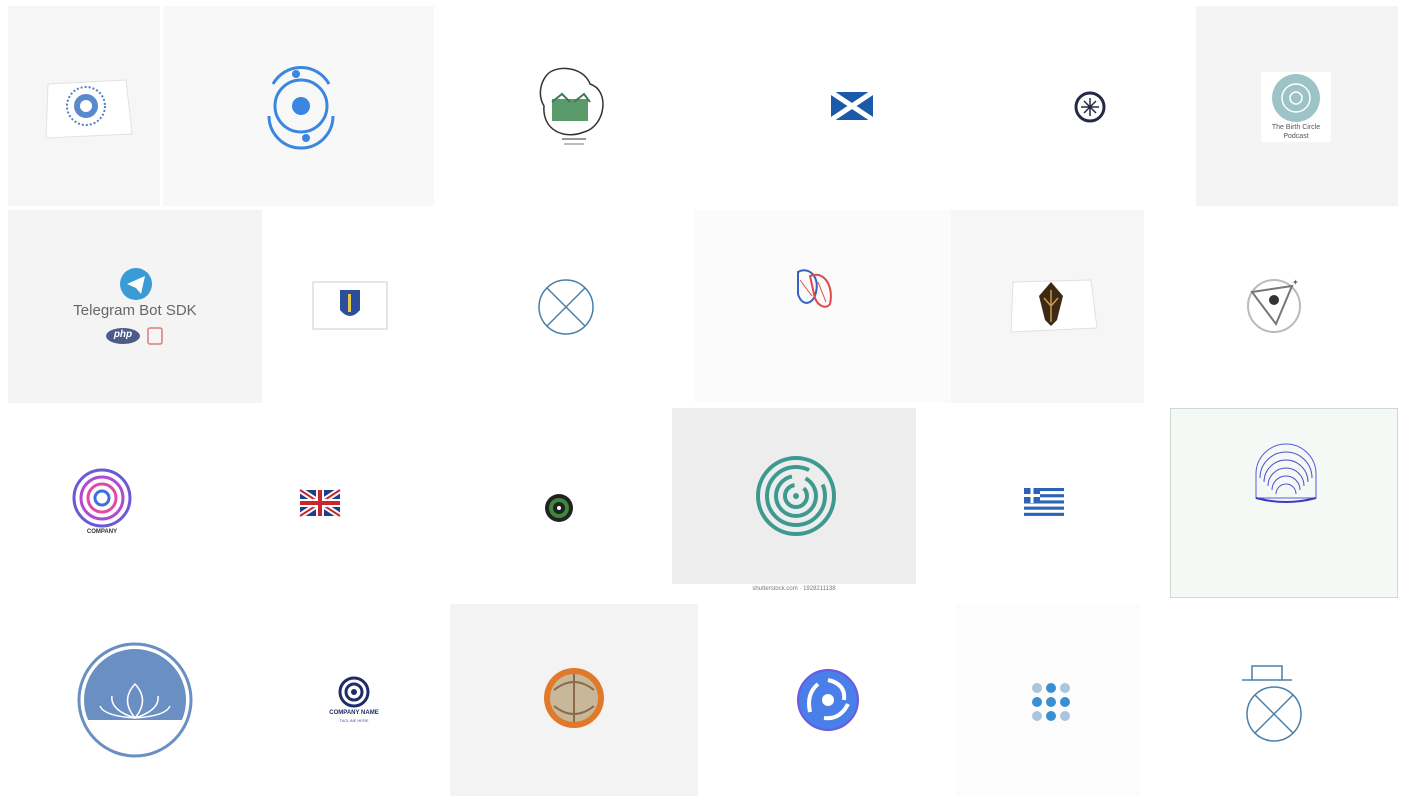  I want to click on result-tile-maze: shutterstock.com · 1928211138, so click(794, 503).